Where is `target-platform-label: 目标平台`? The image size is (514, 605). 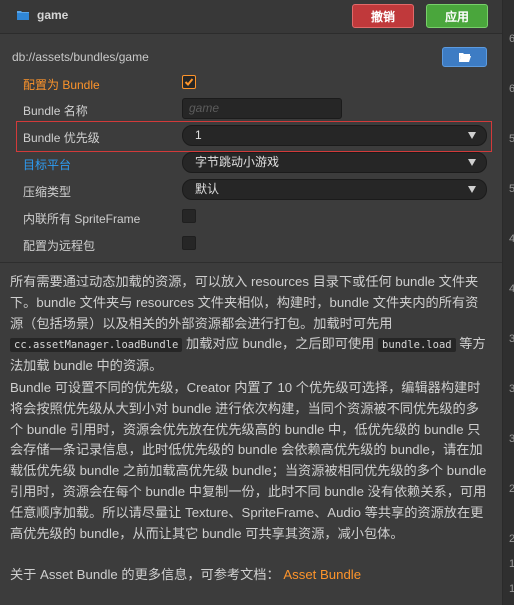 target-platform-label: 目标平台 is located at coordinates (47, 165).